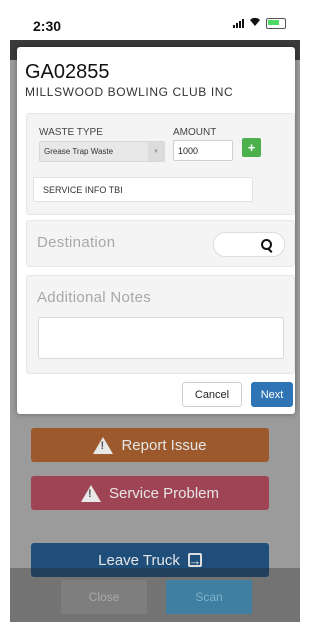 The height and width of the screenshot is (622, 320). I want to click on add-button: +, so click(251, 147).